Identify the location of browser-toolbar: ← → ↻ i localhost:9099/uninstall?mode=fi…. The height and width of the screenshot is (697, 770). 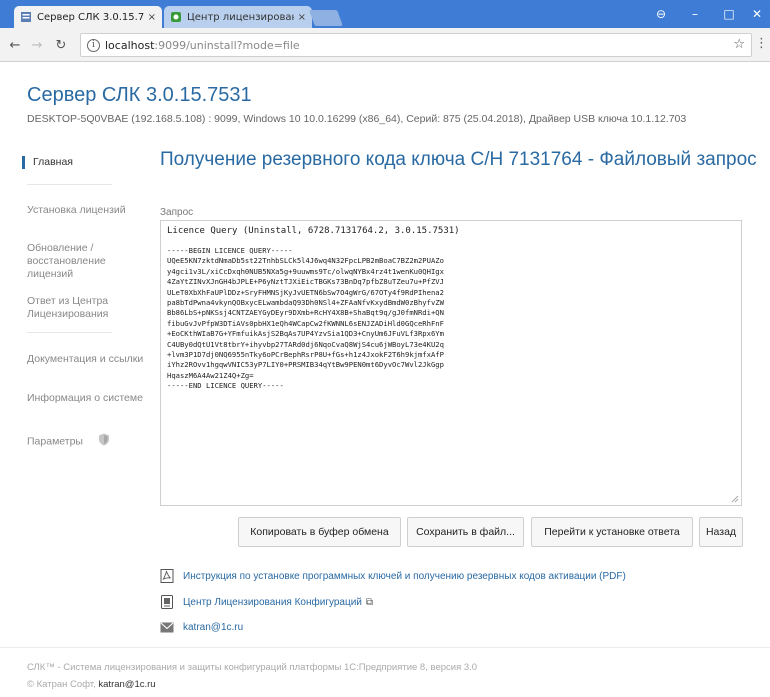
(385, 45).